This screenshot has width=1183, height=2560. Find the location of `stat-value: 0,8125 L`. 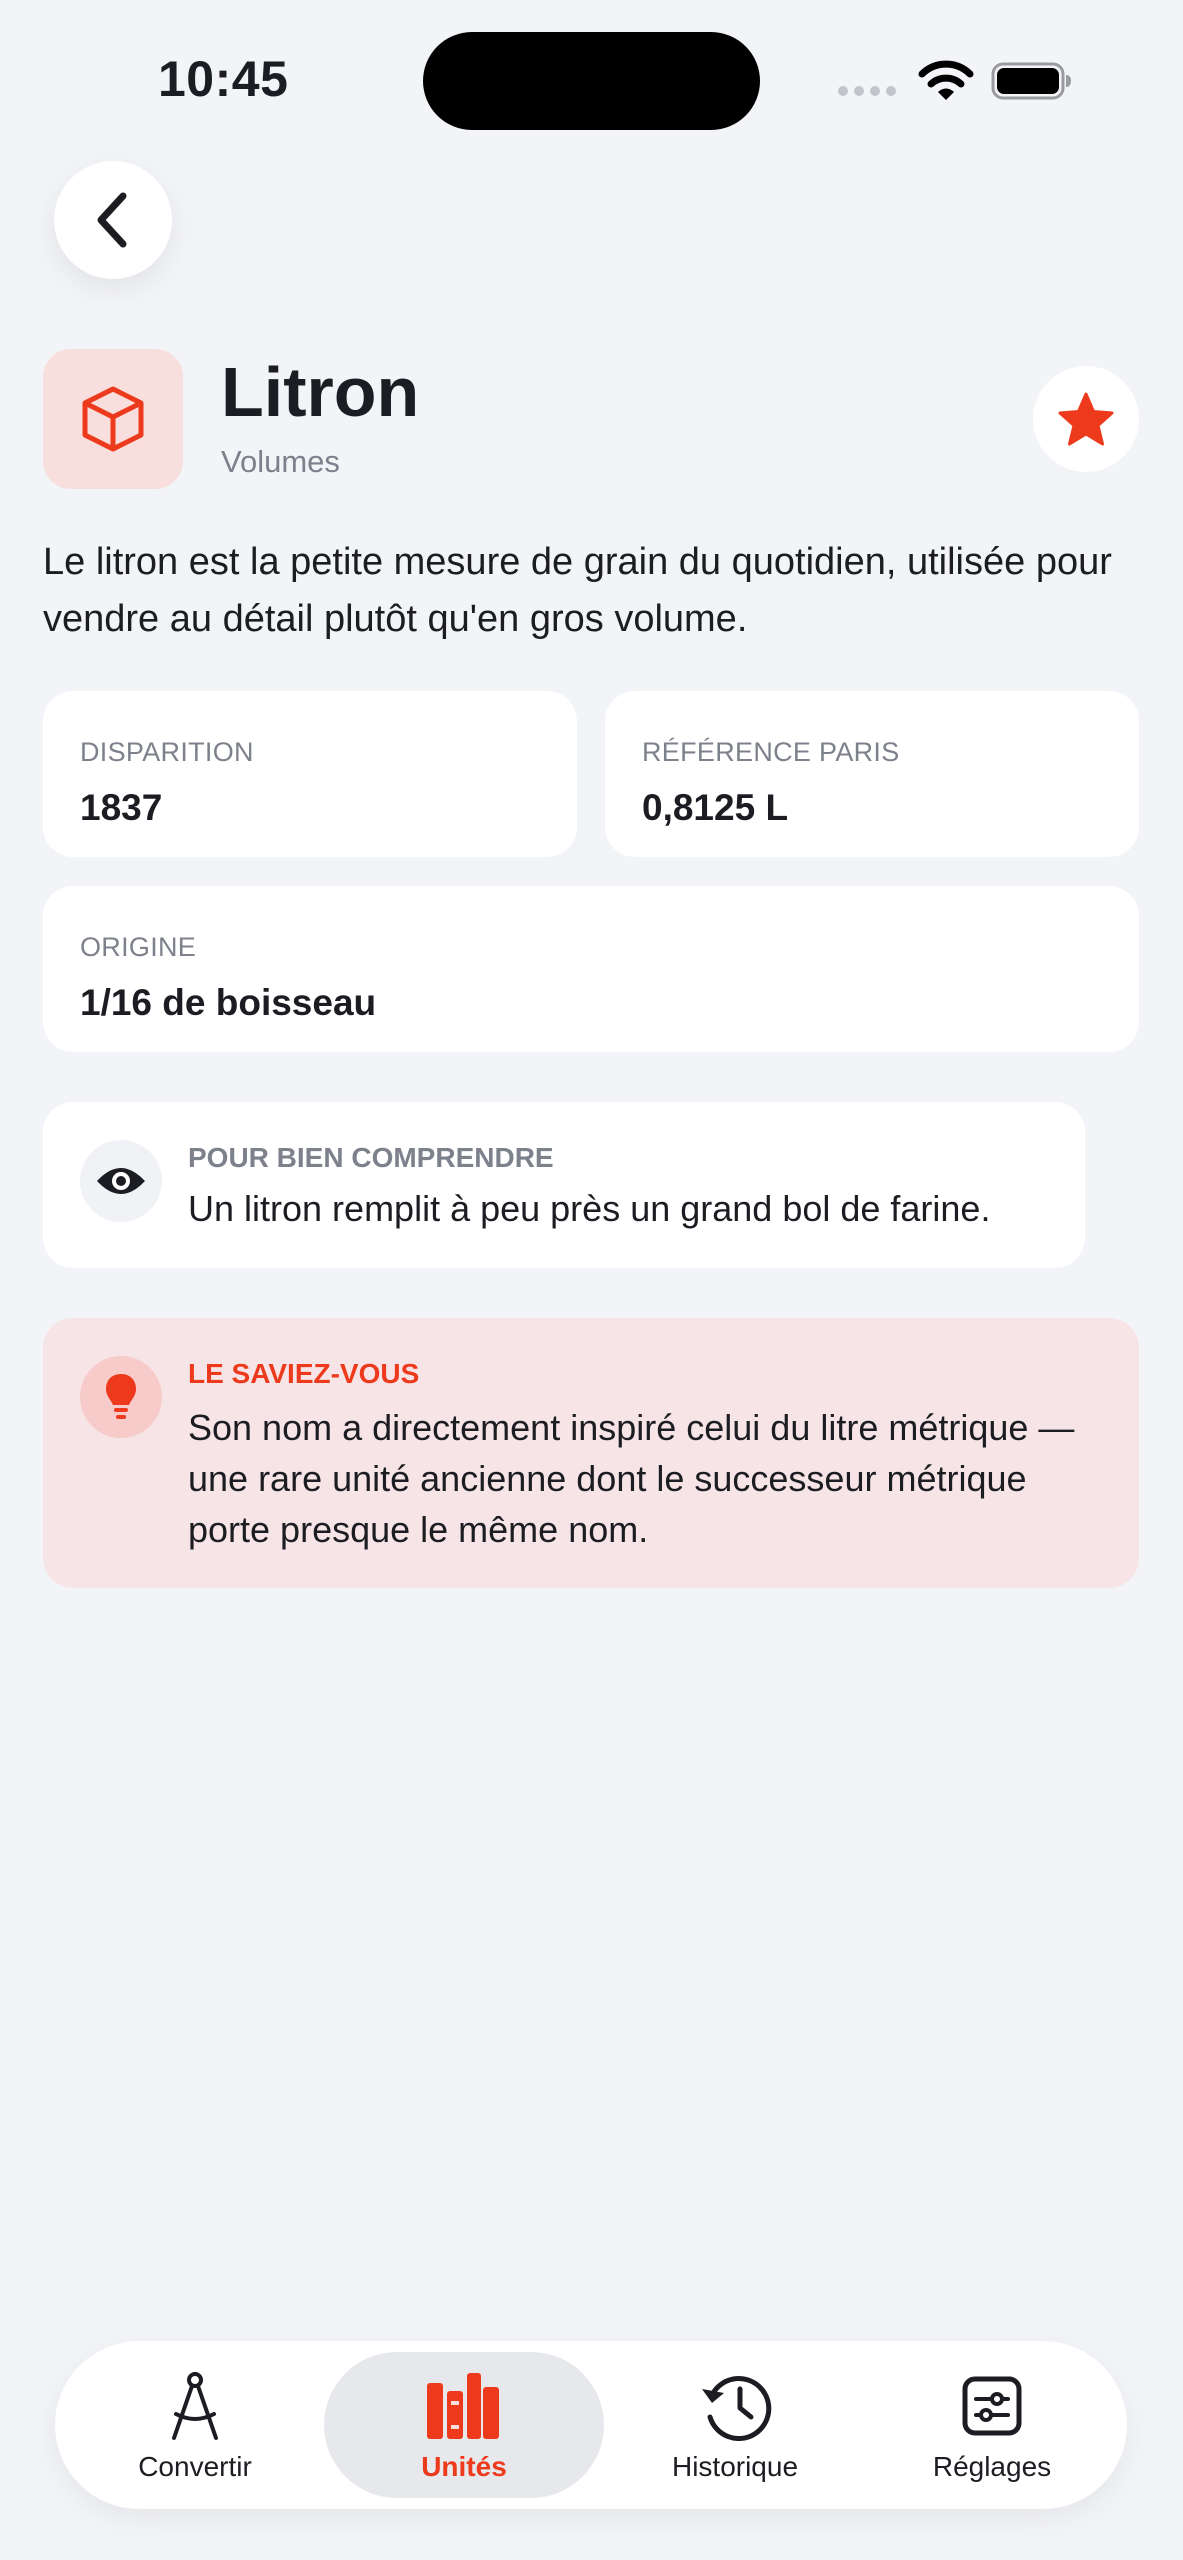

stat-value: 0,8125 L is located at coordinates (715, 807).